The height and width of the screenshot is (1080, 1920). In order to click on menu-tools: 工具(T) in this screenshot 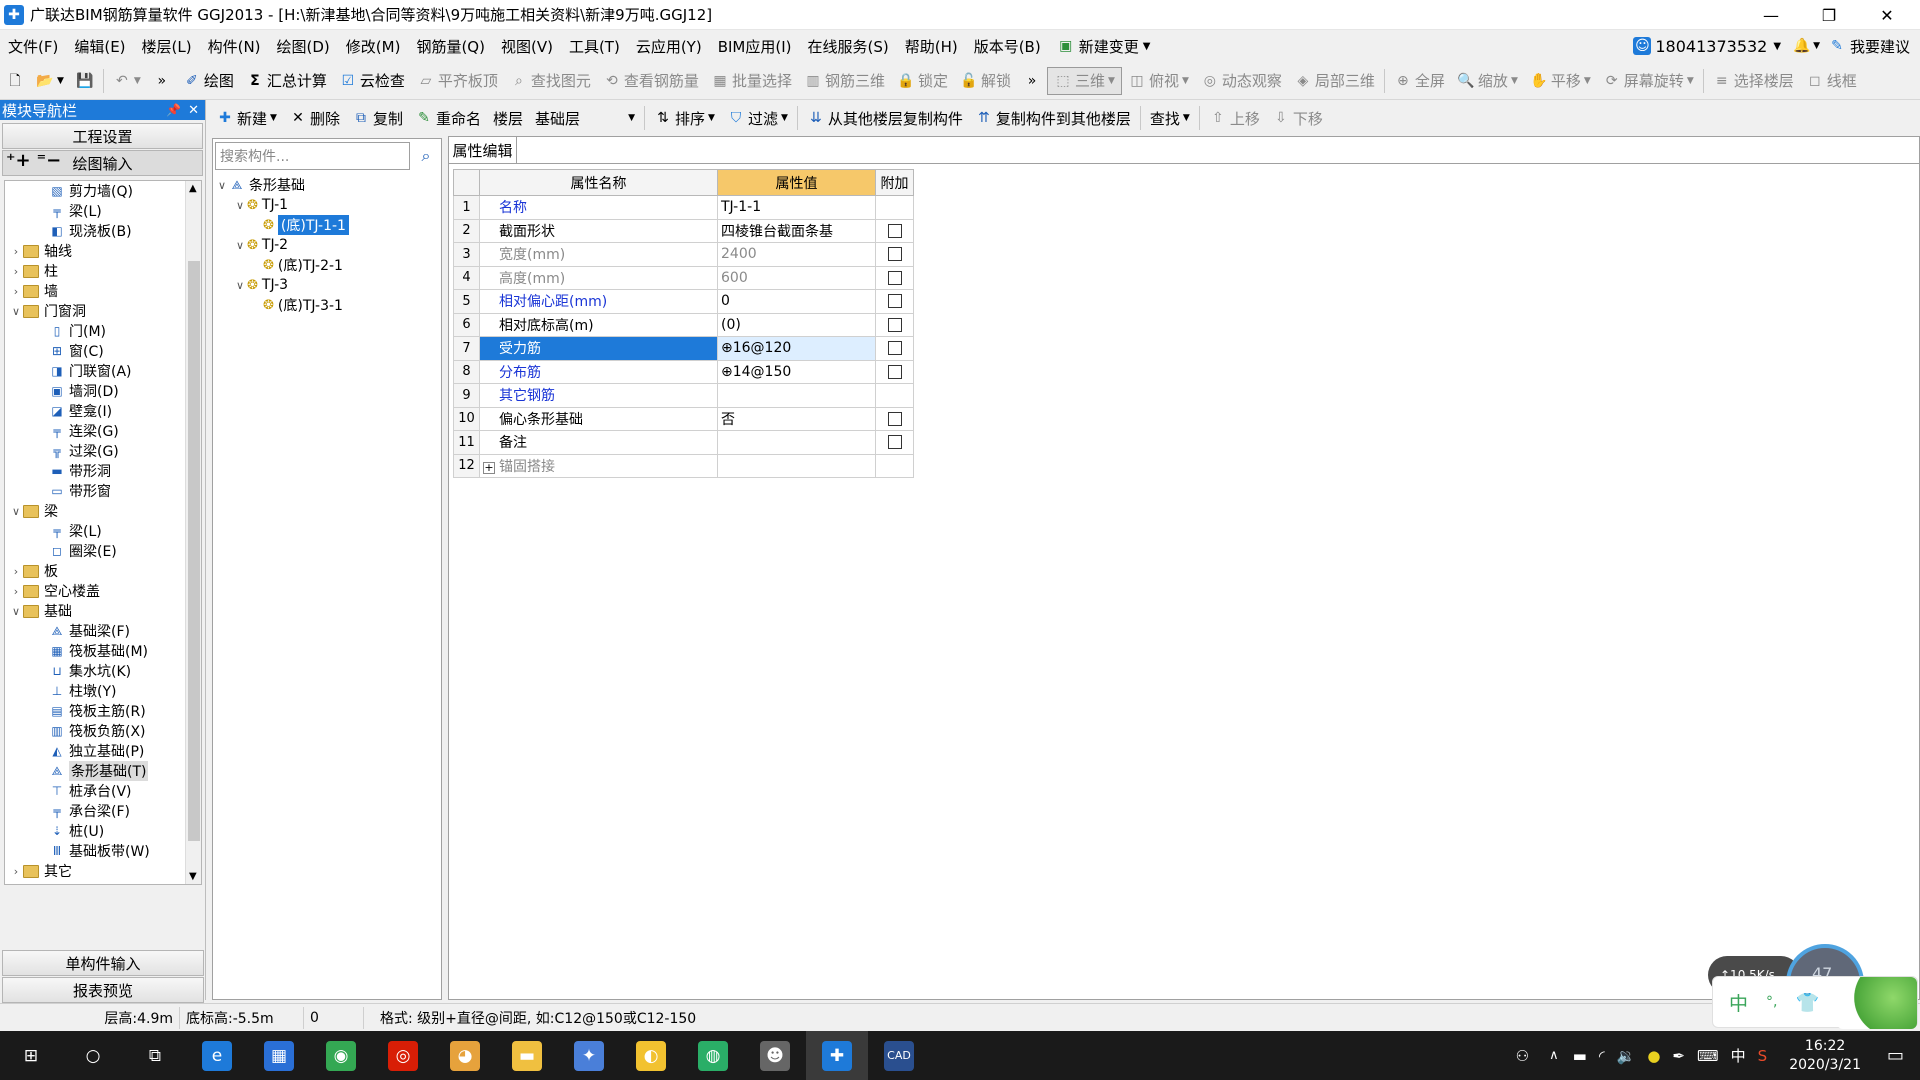, I will do `click(594, 46)`.